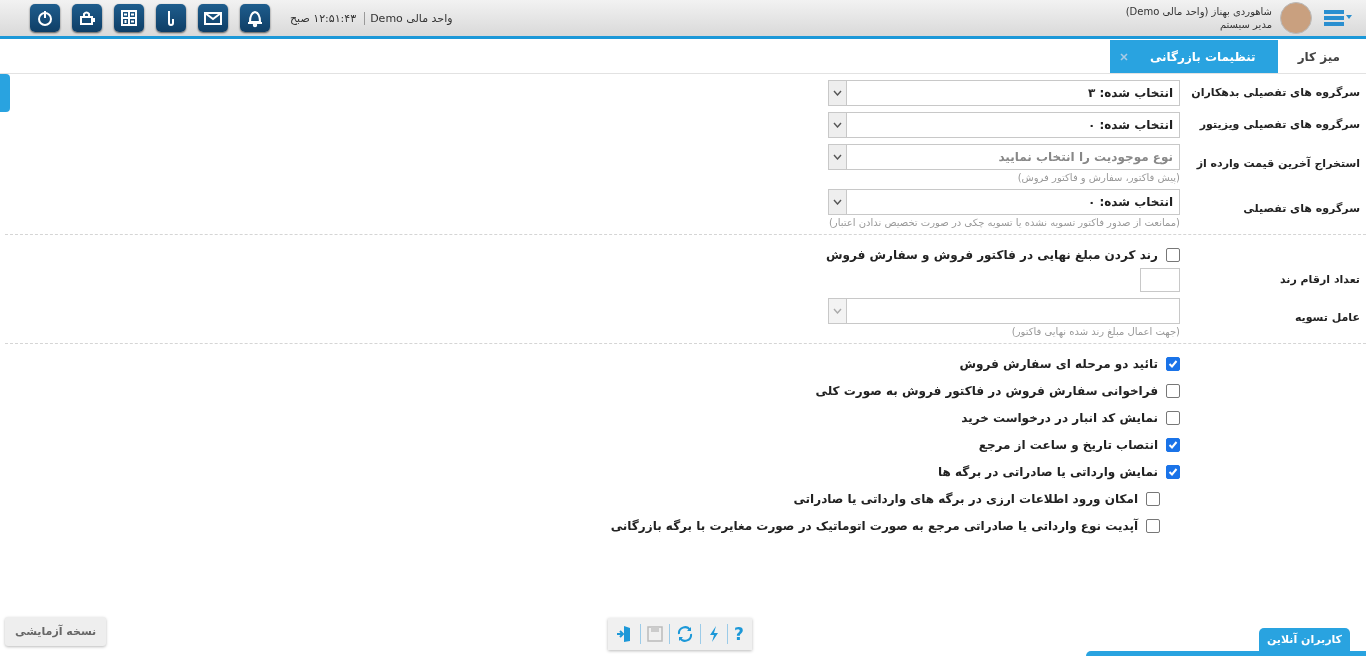  Describe the element at coordinates (1059, 417) in the screenshot. I see `checkbox-label: نمایش کد انبار در درخواست خرید` at that location.